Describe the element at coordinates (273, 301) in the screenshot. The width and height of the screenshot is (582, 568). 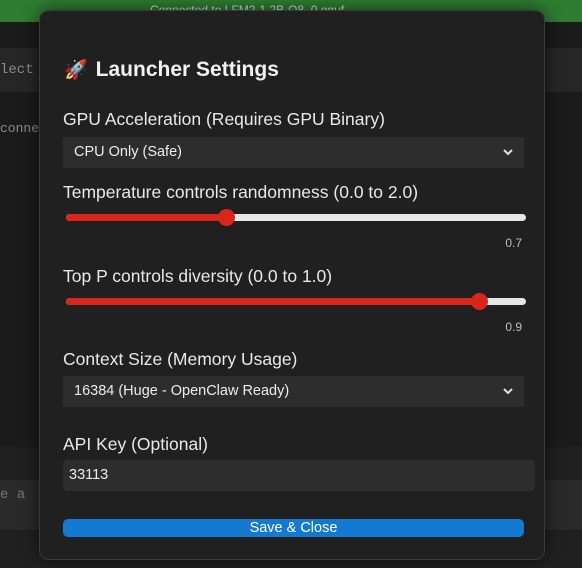
I see `top-p-slider-fill` at that location.